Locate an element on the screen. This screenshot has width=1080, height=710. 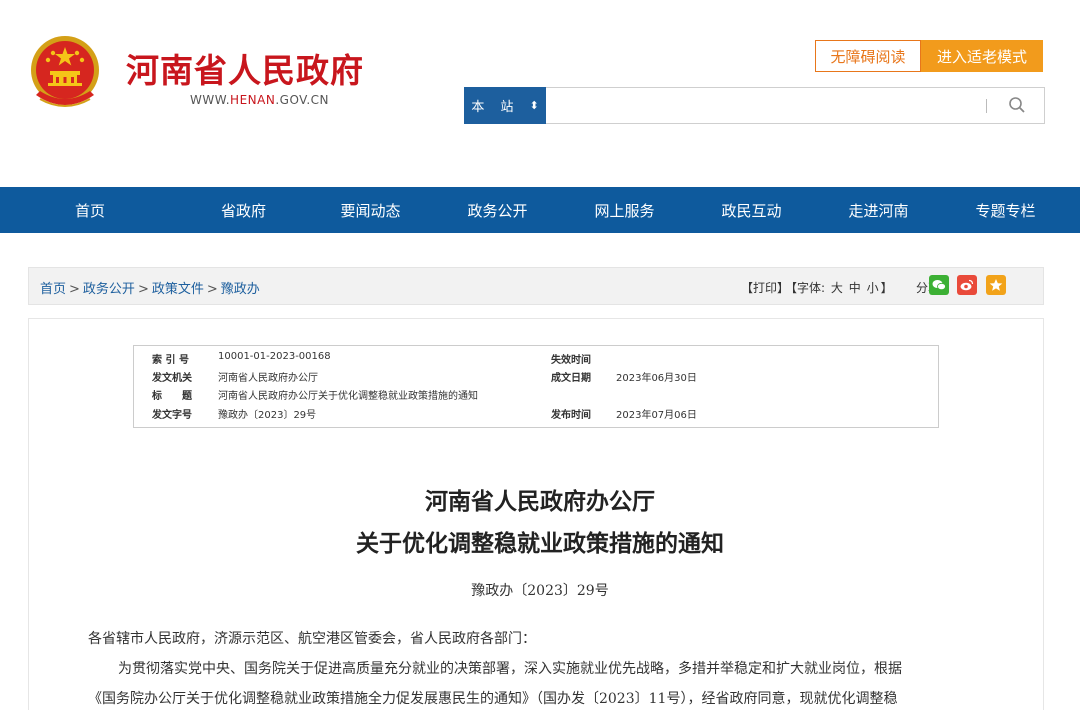
meta-publish-value: 2023年07月06日 is located at coordinates (656, 415).